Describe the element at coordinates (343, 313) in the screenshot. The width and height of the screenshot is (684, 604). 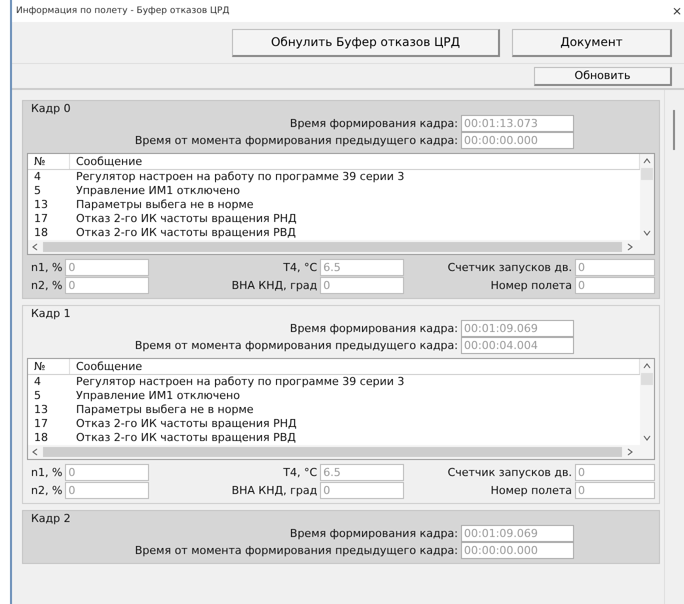
I see `frame-legend: Кадр 1` at that location.